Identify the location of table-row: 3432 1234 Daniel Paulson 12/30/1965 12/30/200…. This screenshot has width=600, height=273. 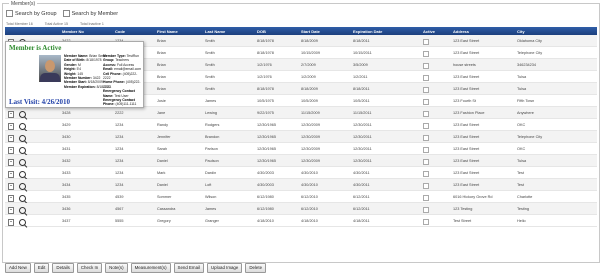
(301, 161).